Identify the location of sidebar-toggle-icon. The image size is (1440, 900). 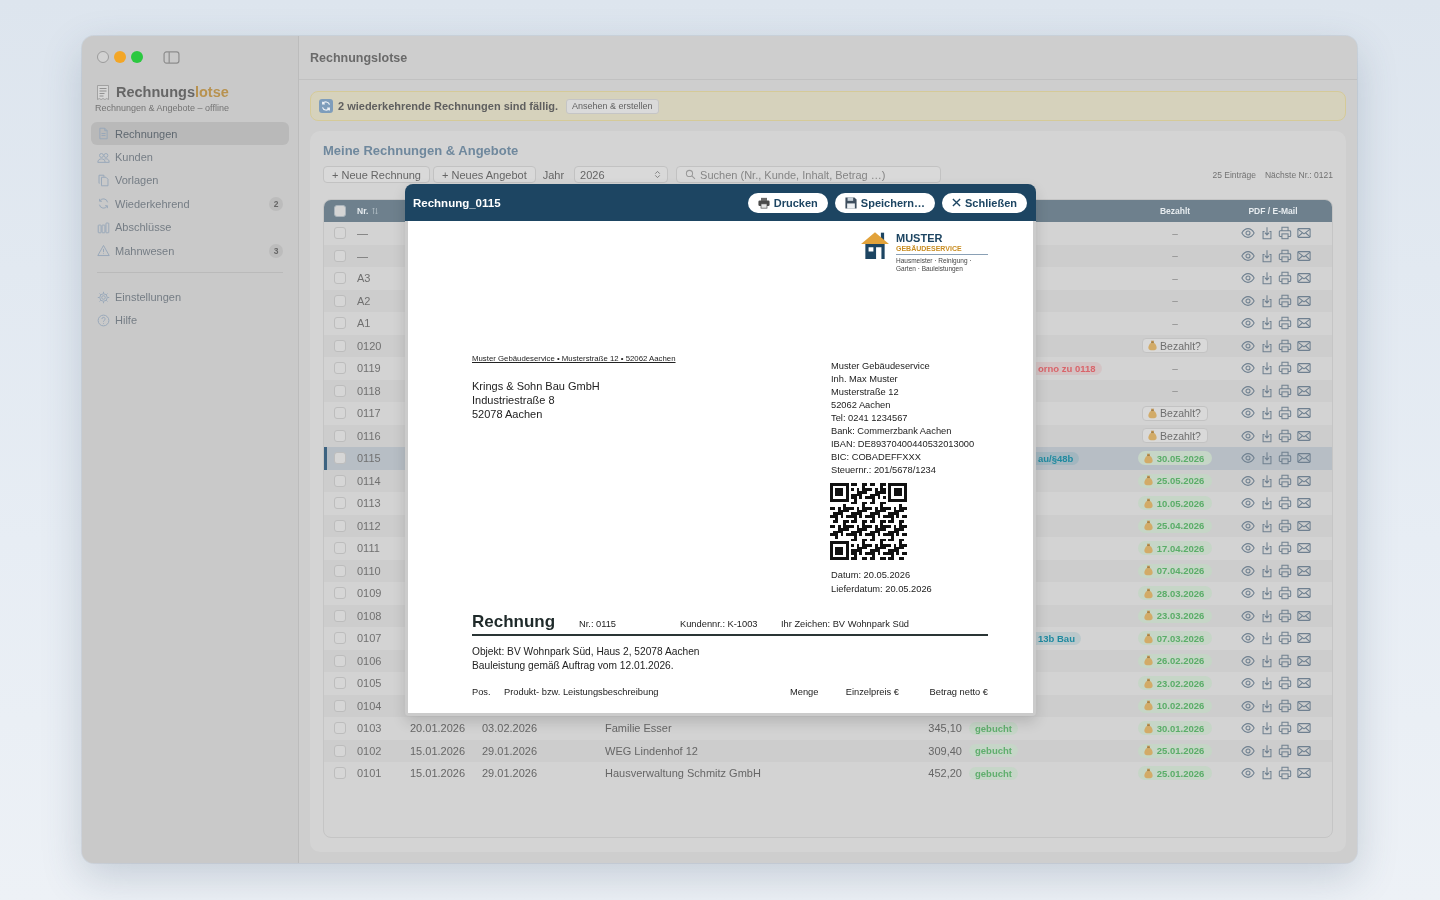
(171, 57).